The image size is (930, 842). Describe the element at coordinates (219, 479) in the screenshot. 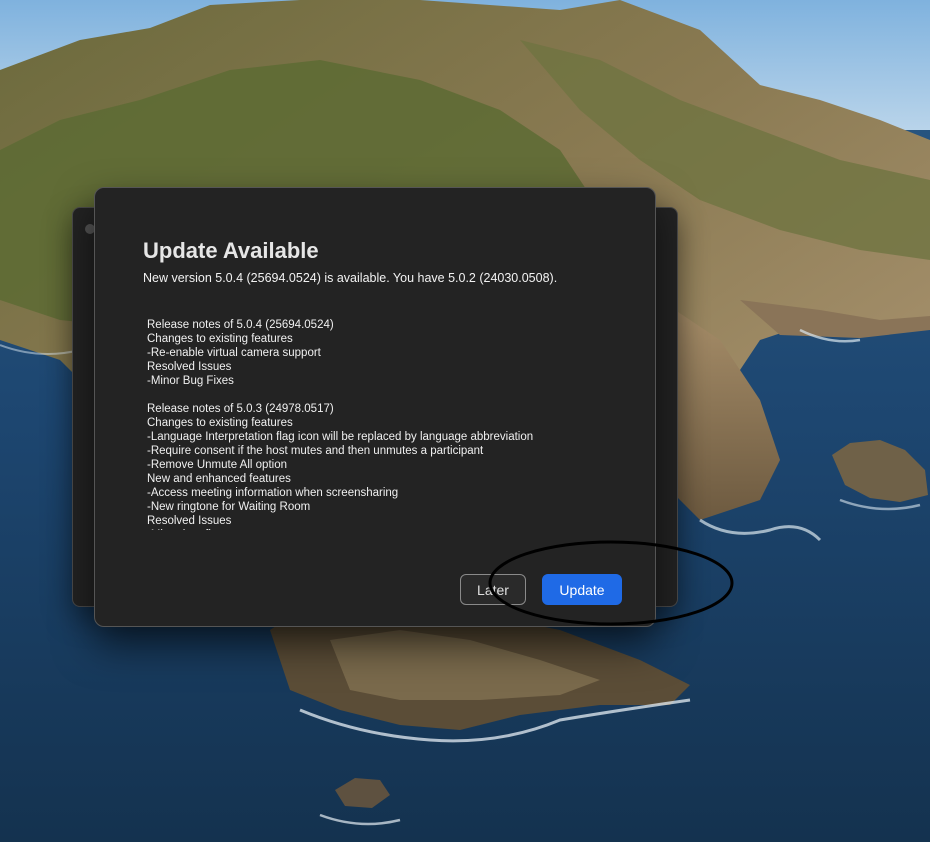

I see `release-notes-line: New and enhanced features` at that location.